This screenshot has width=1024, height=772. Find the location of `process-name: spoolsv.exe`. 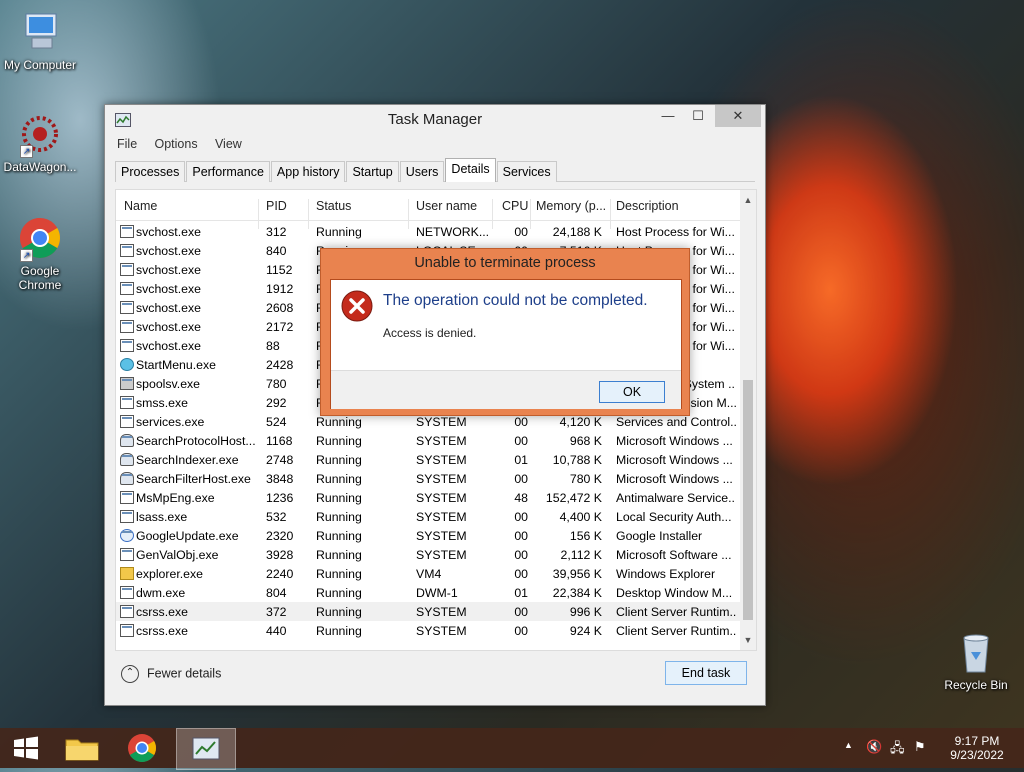

process-name: spoolsv.exe is located at coordinates (168, 384).